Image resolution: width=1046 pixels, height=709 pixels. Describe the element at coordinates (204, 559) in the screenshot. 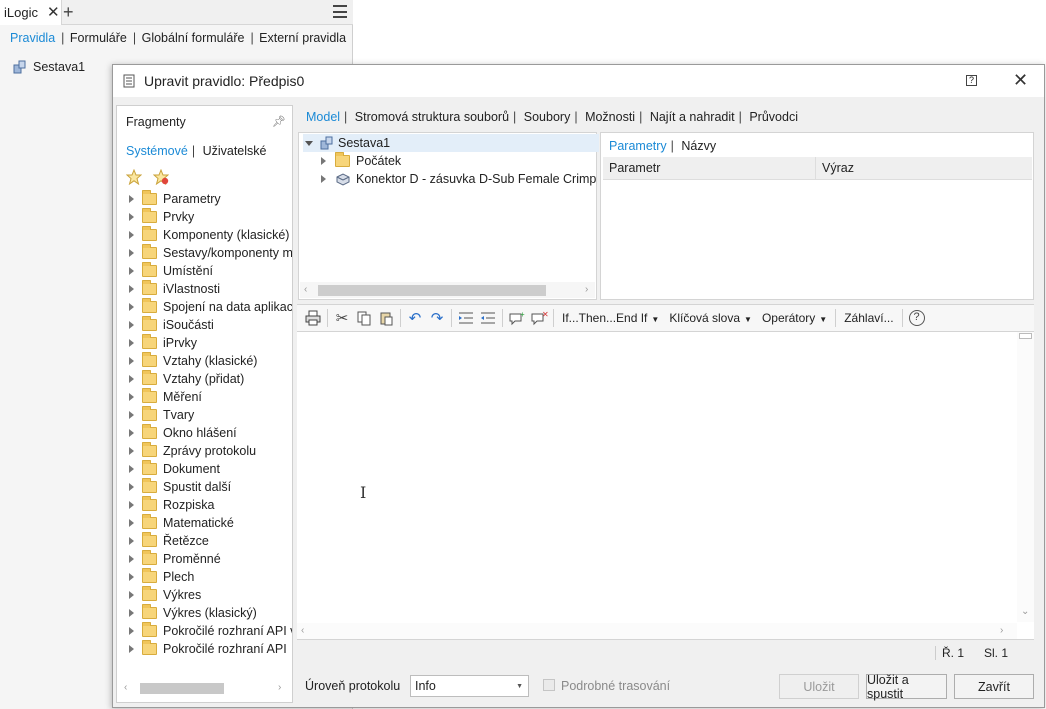

I see `fragment-item: Proměnné` at that location.